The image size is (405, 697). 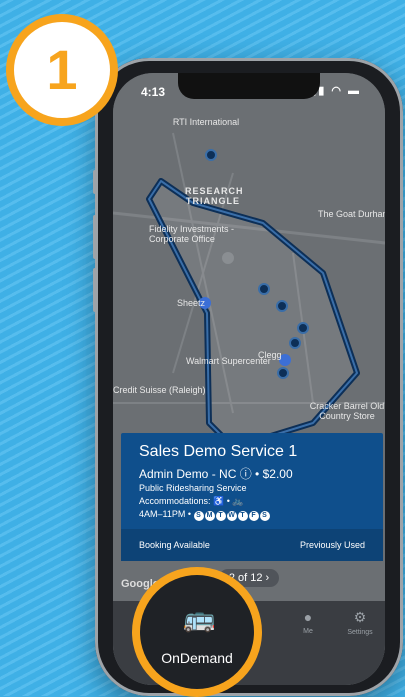 What do you see at coordinates (188, 474) in the screenshot?
I see `org-name: Admin Demo - NC` at bounding box center [188, 474].